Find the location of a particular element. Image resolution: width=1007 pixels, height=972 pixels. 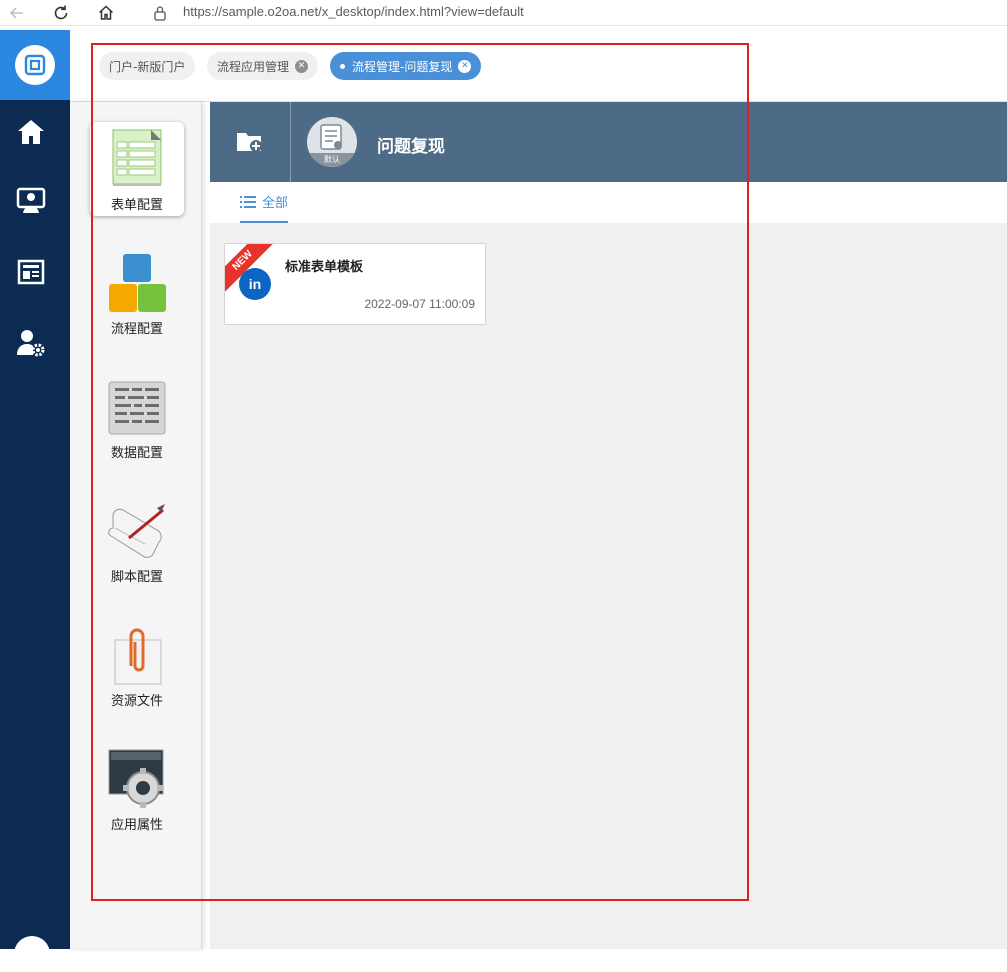

tab-label: 门户-新版门户 is located at coordinates (147, 66).